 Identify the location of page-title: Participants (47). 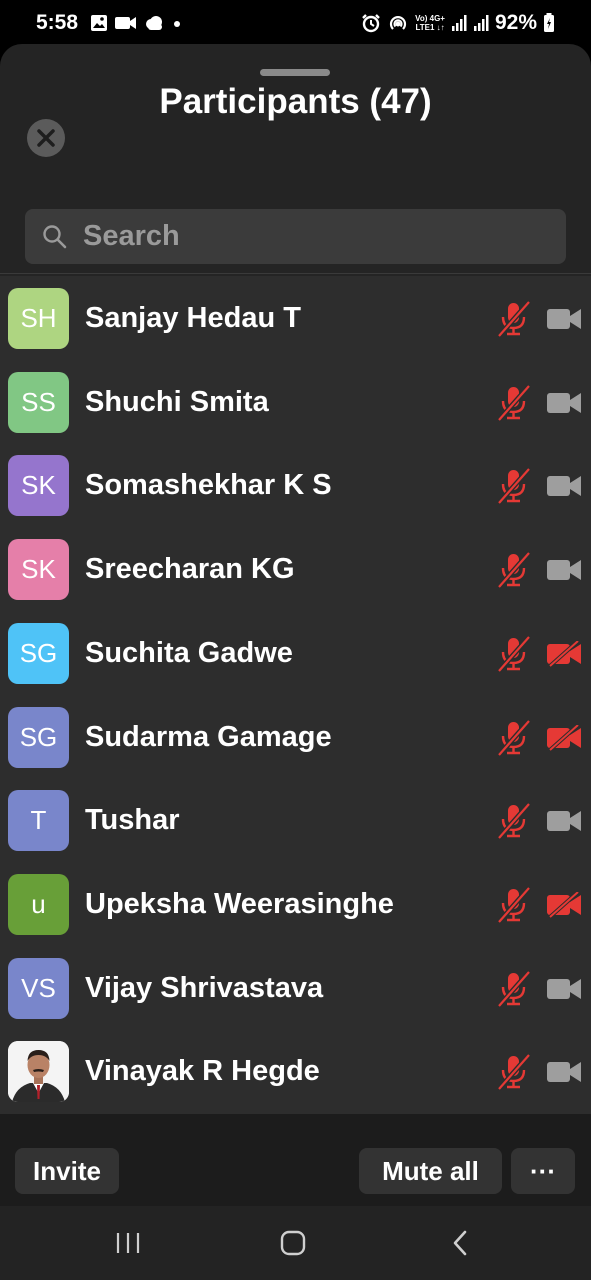
(295, 101).